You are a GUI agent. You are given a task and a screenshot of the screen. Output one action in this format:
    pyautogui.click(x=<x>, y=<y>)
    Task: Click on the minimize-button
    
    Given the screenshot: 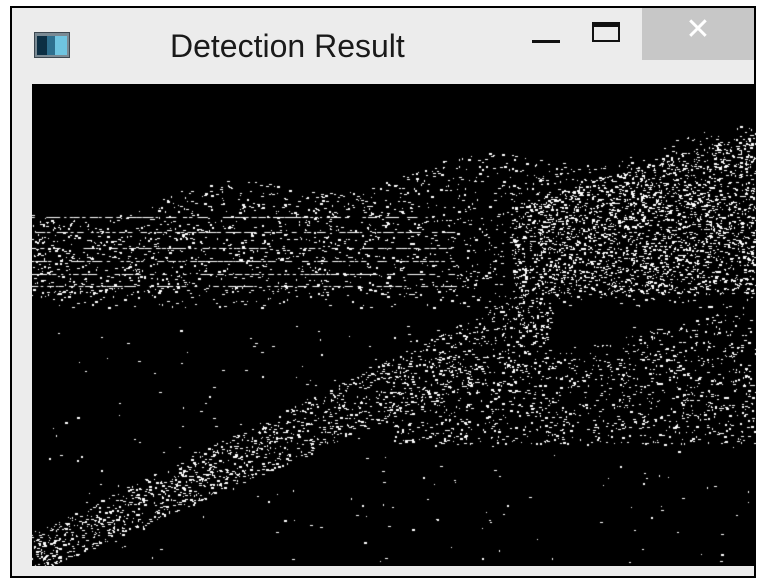 What is the action you would take?
    pyautogui.click(x=545, y=34)
    